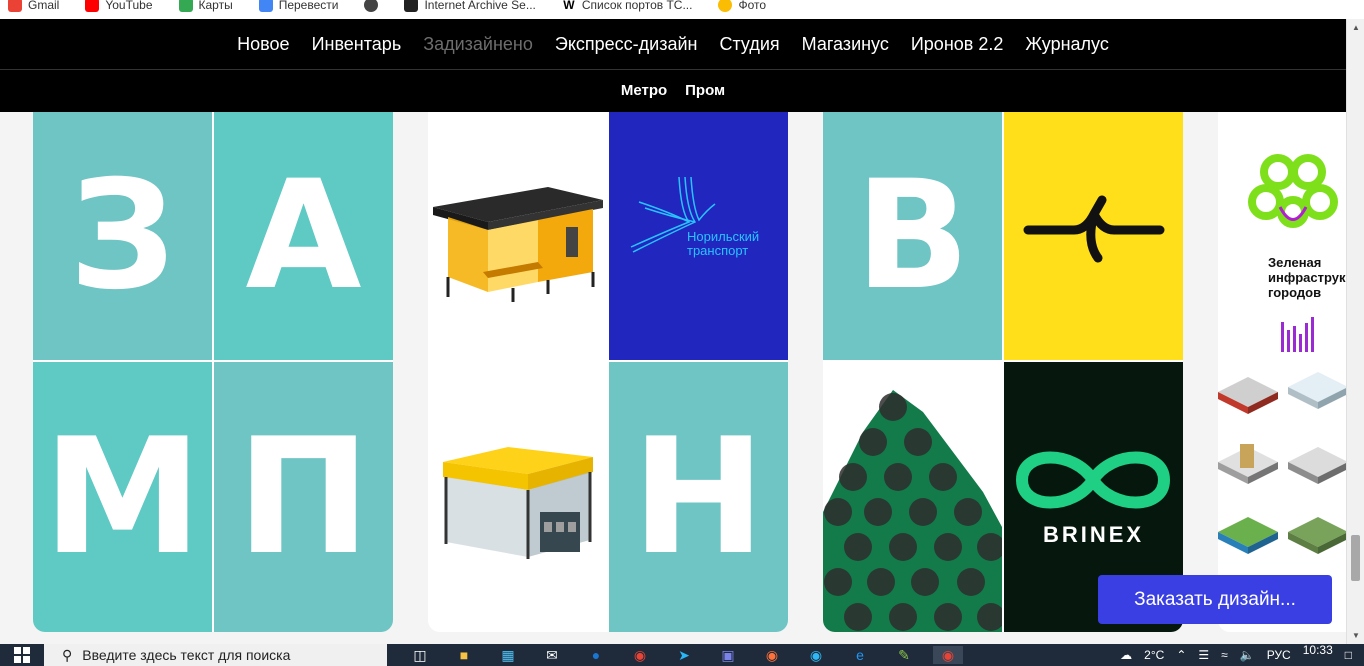 This screenshot has height=666, width=1364. What do you see at coordinates (1307, 277) in the screenshot?
I see `green-infra-text: Зеленая инфраструк городов` at bounding box center [1307, 277].